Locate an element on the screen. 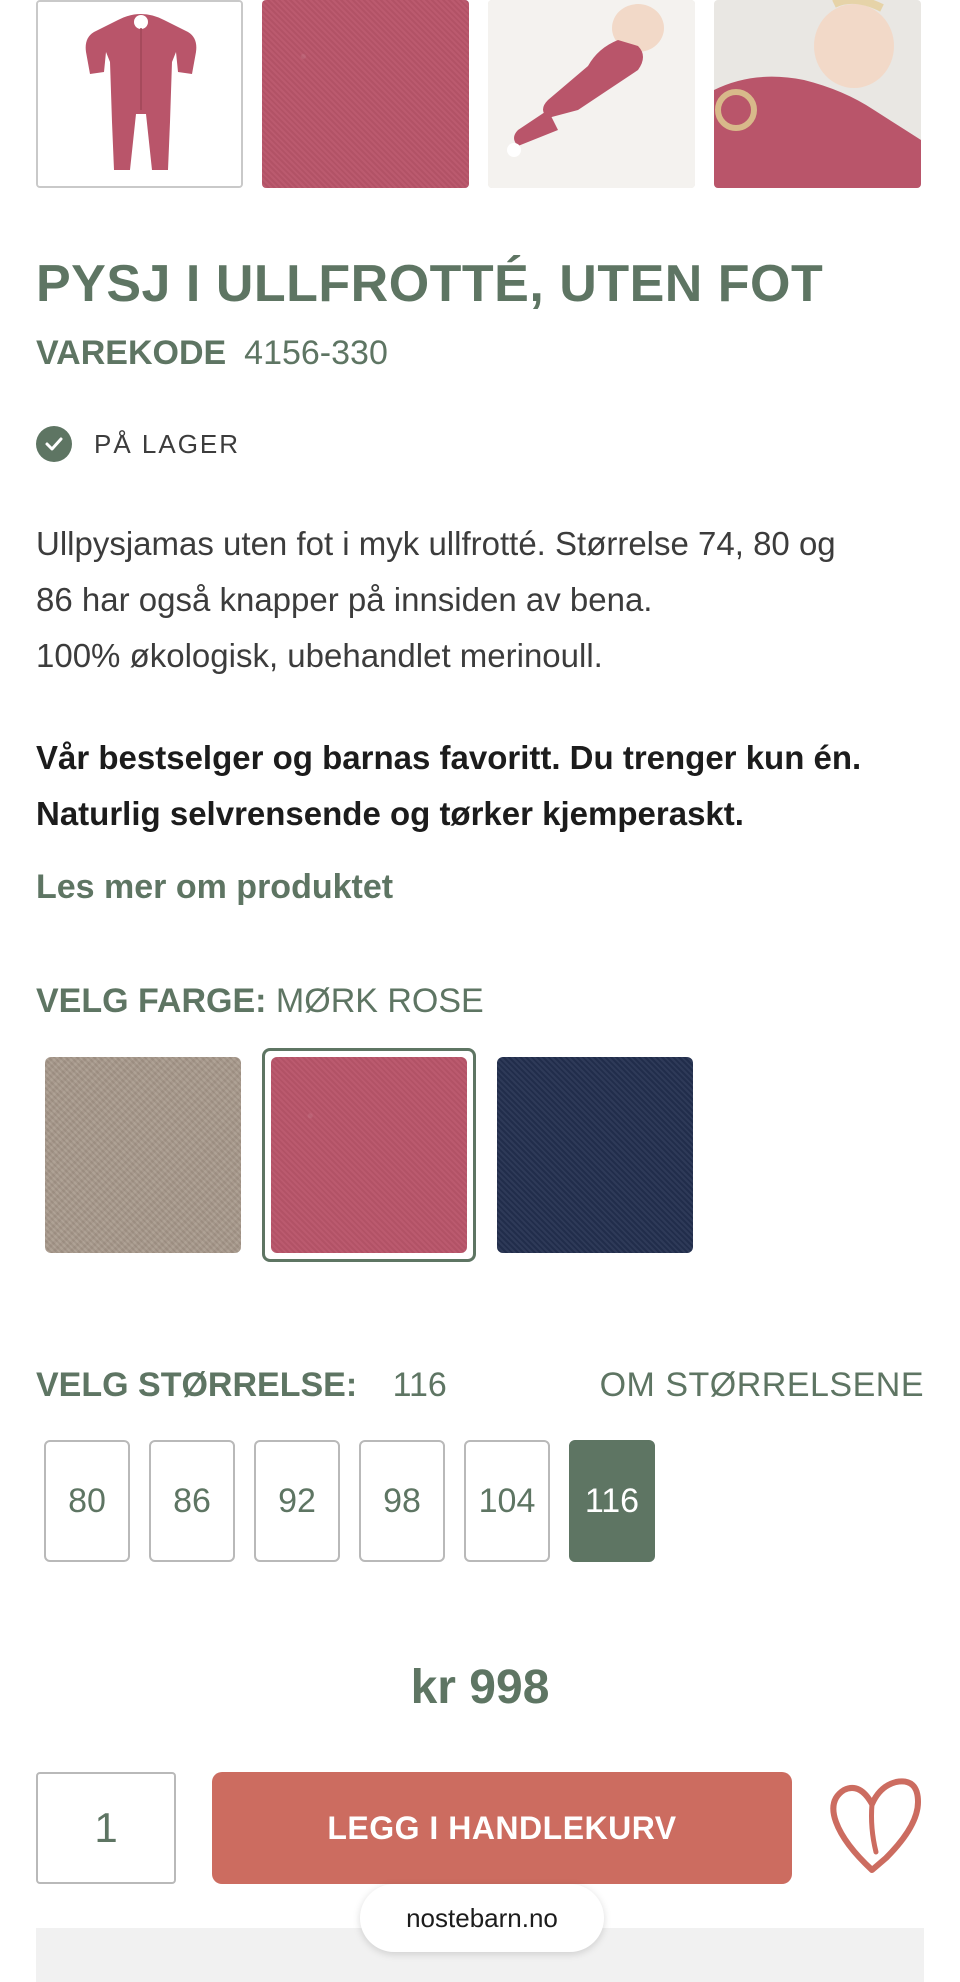 The image size is (960, 1982). check-icon is located at coordinates (54, 444).